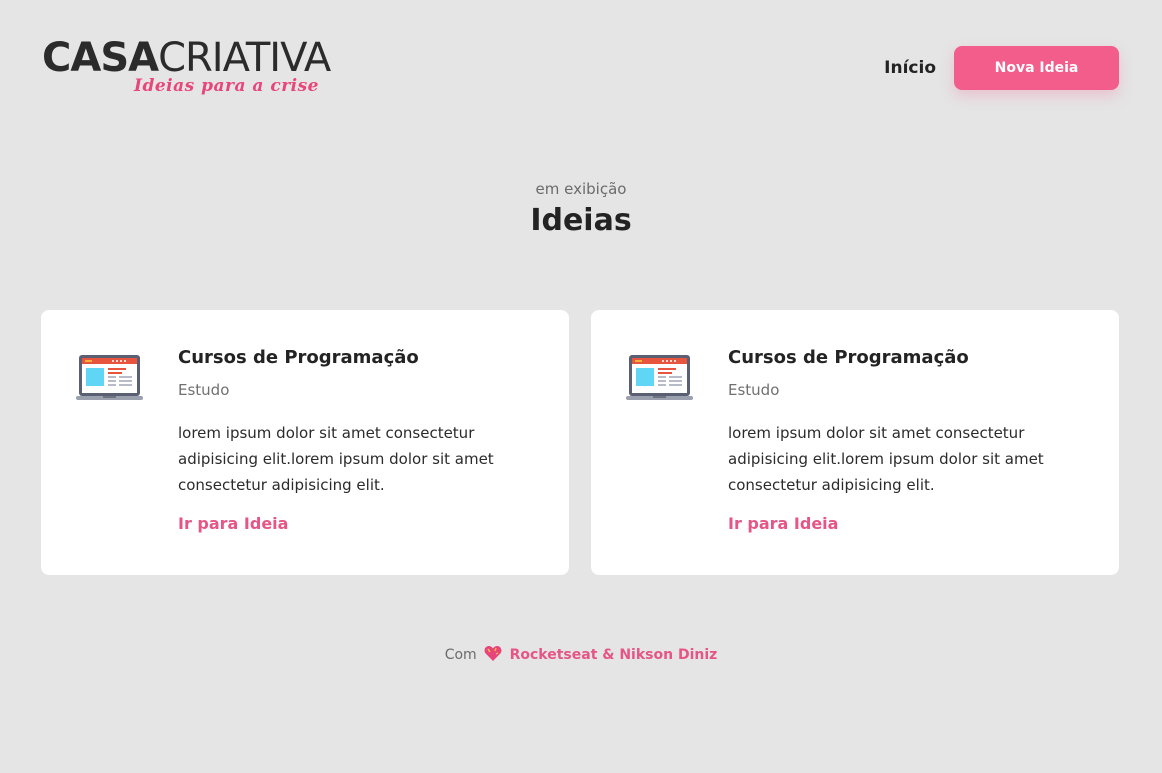  I want to click on logo-part-casa: CASA, so click(100, 58).